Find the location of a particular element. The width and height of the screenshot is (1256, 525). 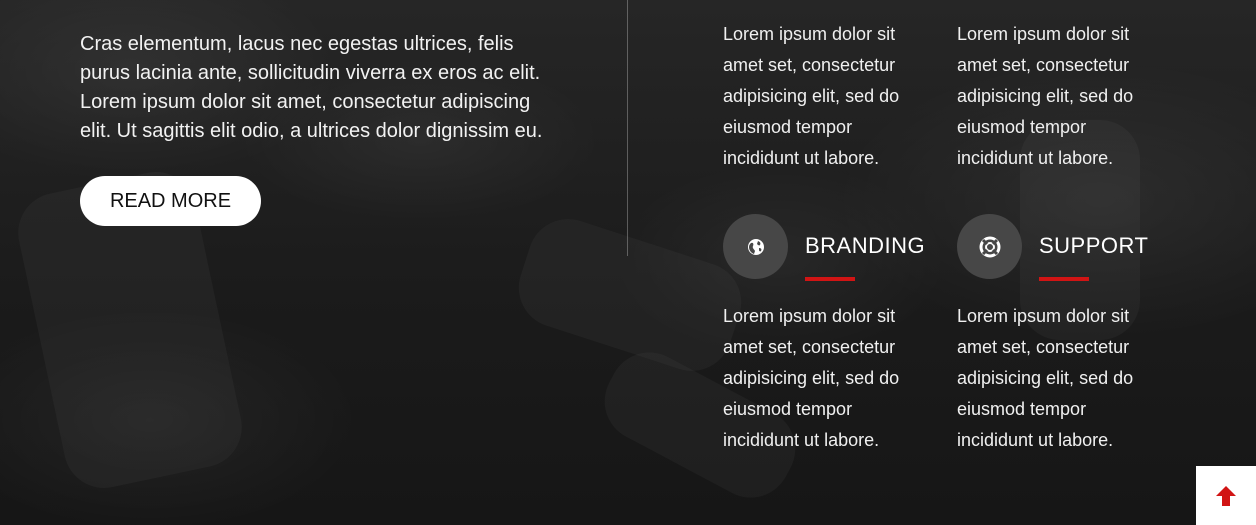

branding-title: BRANDING is located at coordinates (865, 245).